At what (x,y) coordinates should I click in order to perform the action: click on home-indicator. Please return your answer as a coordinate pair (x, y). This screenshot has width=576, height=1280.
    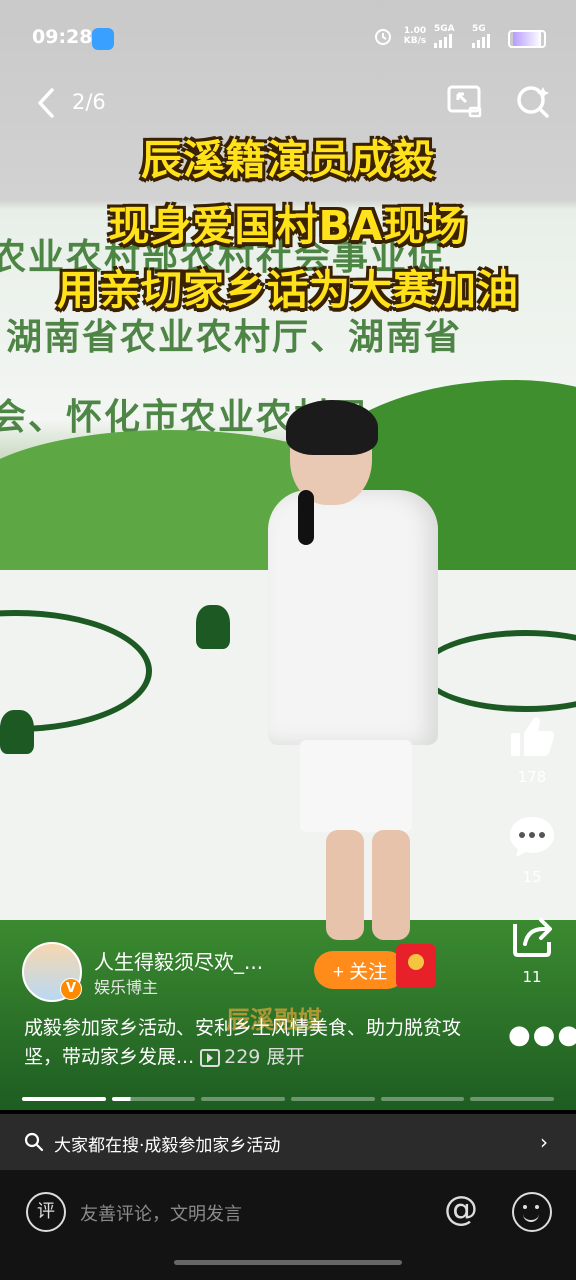
    Looking at the image, I should click on (288, 1262).